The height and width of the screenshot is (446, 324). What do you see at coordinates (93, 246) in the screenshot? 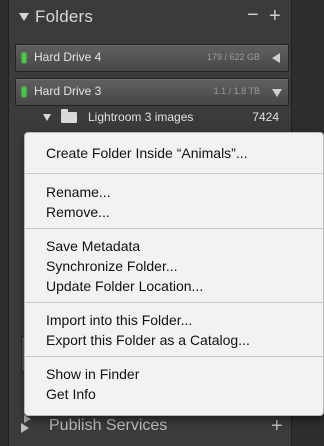
I see `menu-item-save-metadata: Save Metadata` at bounding box center [93, 246].